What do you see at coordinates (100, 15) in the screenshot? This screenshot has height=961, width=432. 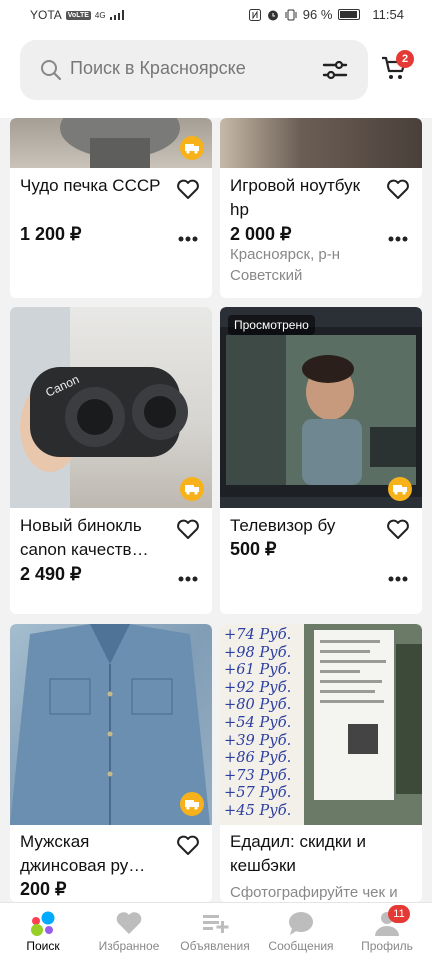 I see `network-type: 4G` at bounding box center [100, 15].